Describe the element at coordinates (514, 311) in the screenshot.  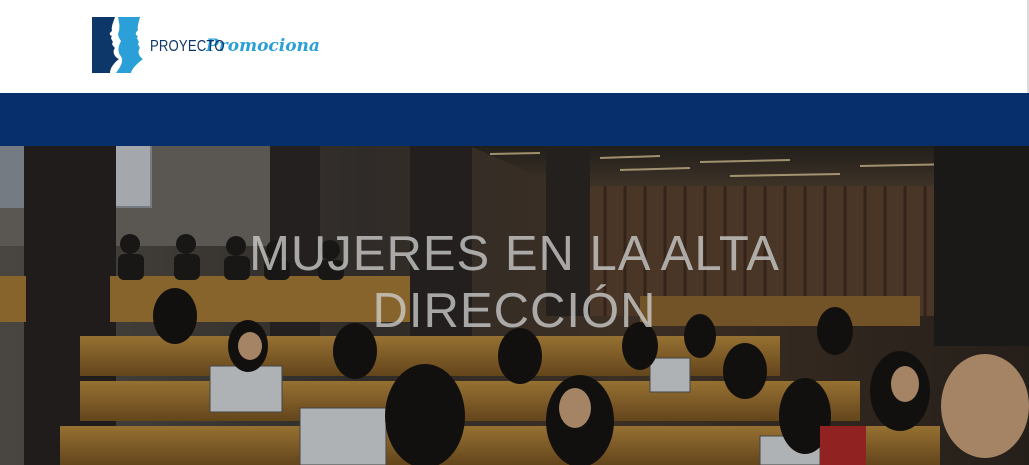
I see `hero-title-line-2: DIRECCIÓN` at that location.